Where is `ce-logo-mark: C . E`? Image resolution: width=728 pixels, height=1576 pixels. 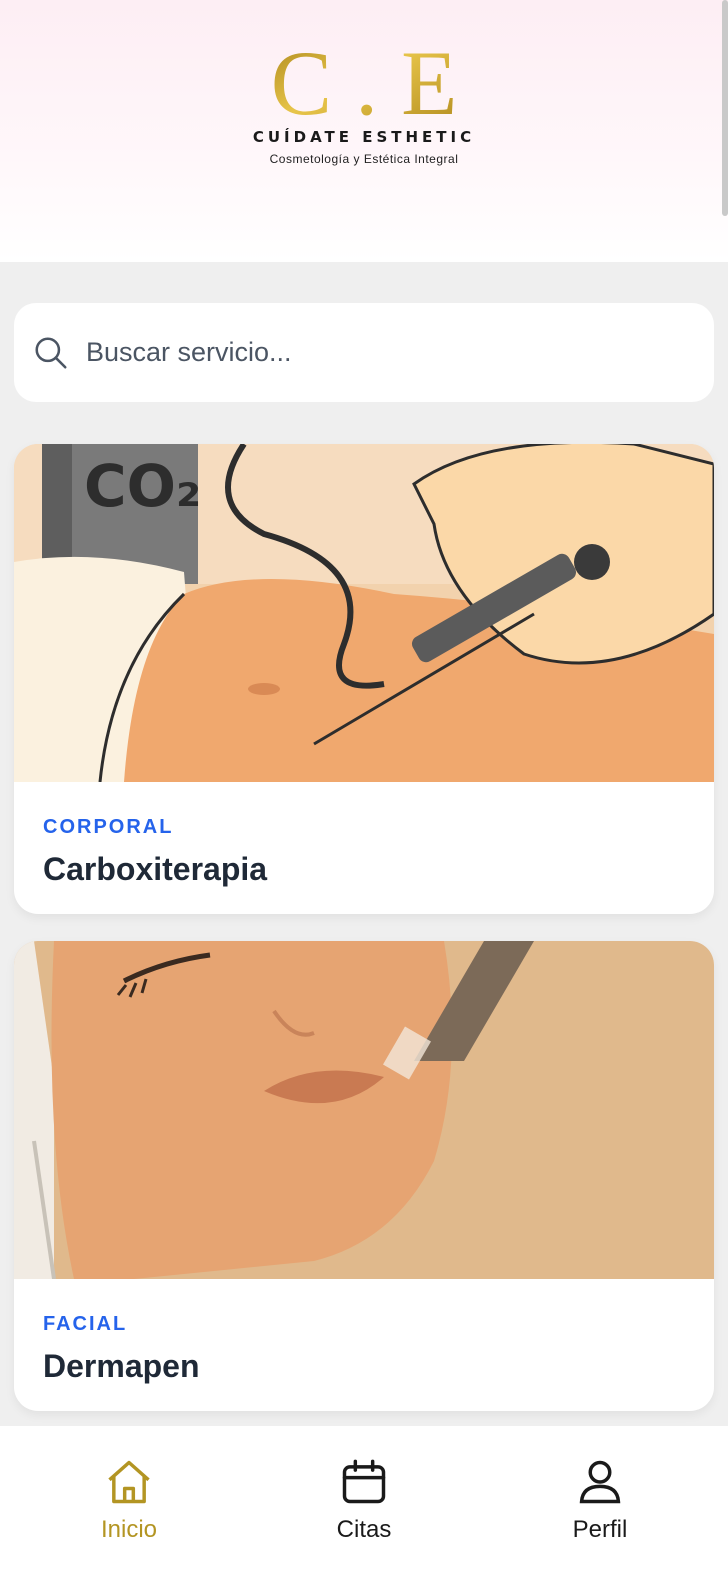 ce-logo-mark: C . E is located at coordinates (364, 80).